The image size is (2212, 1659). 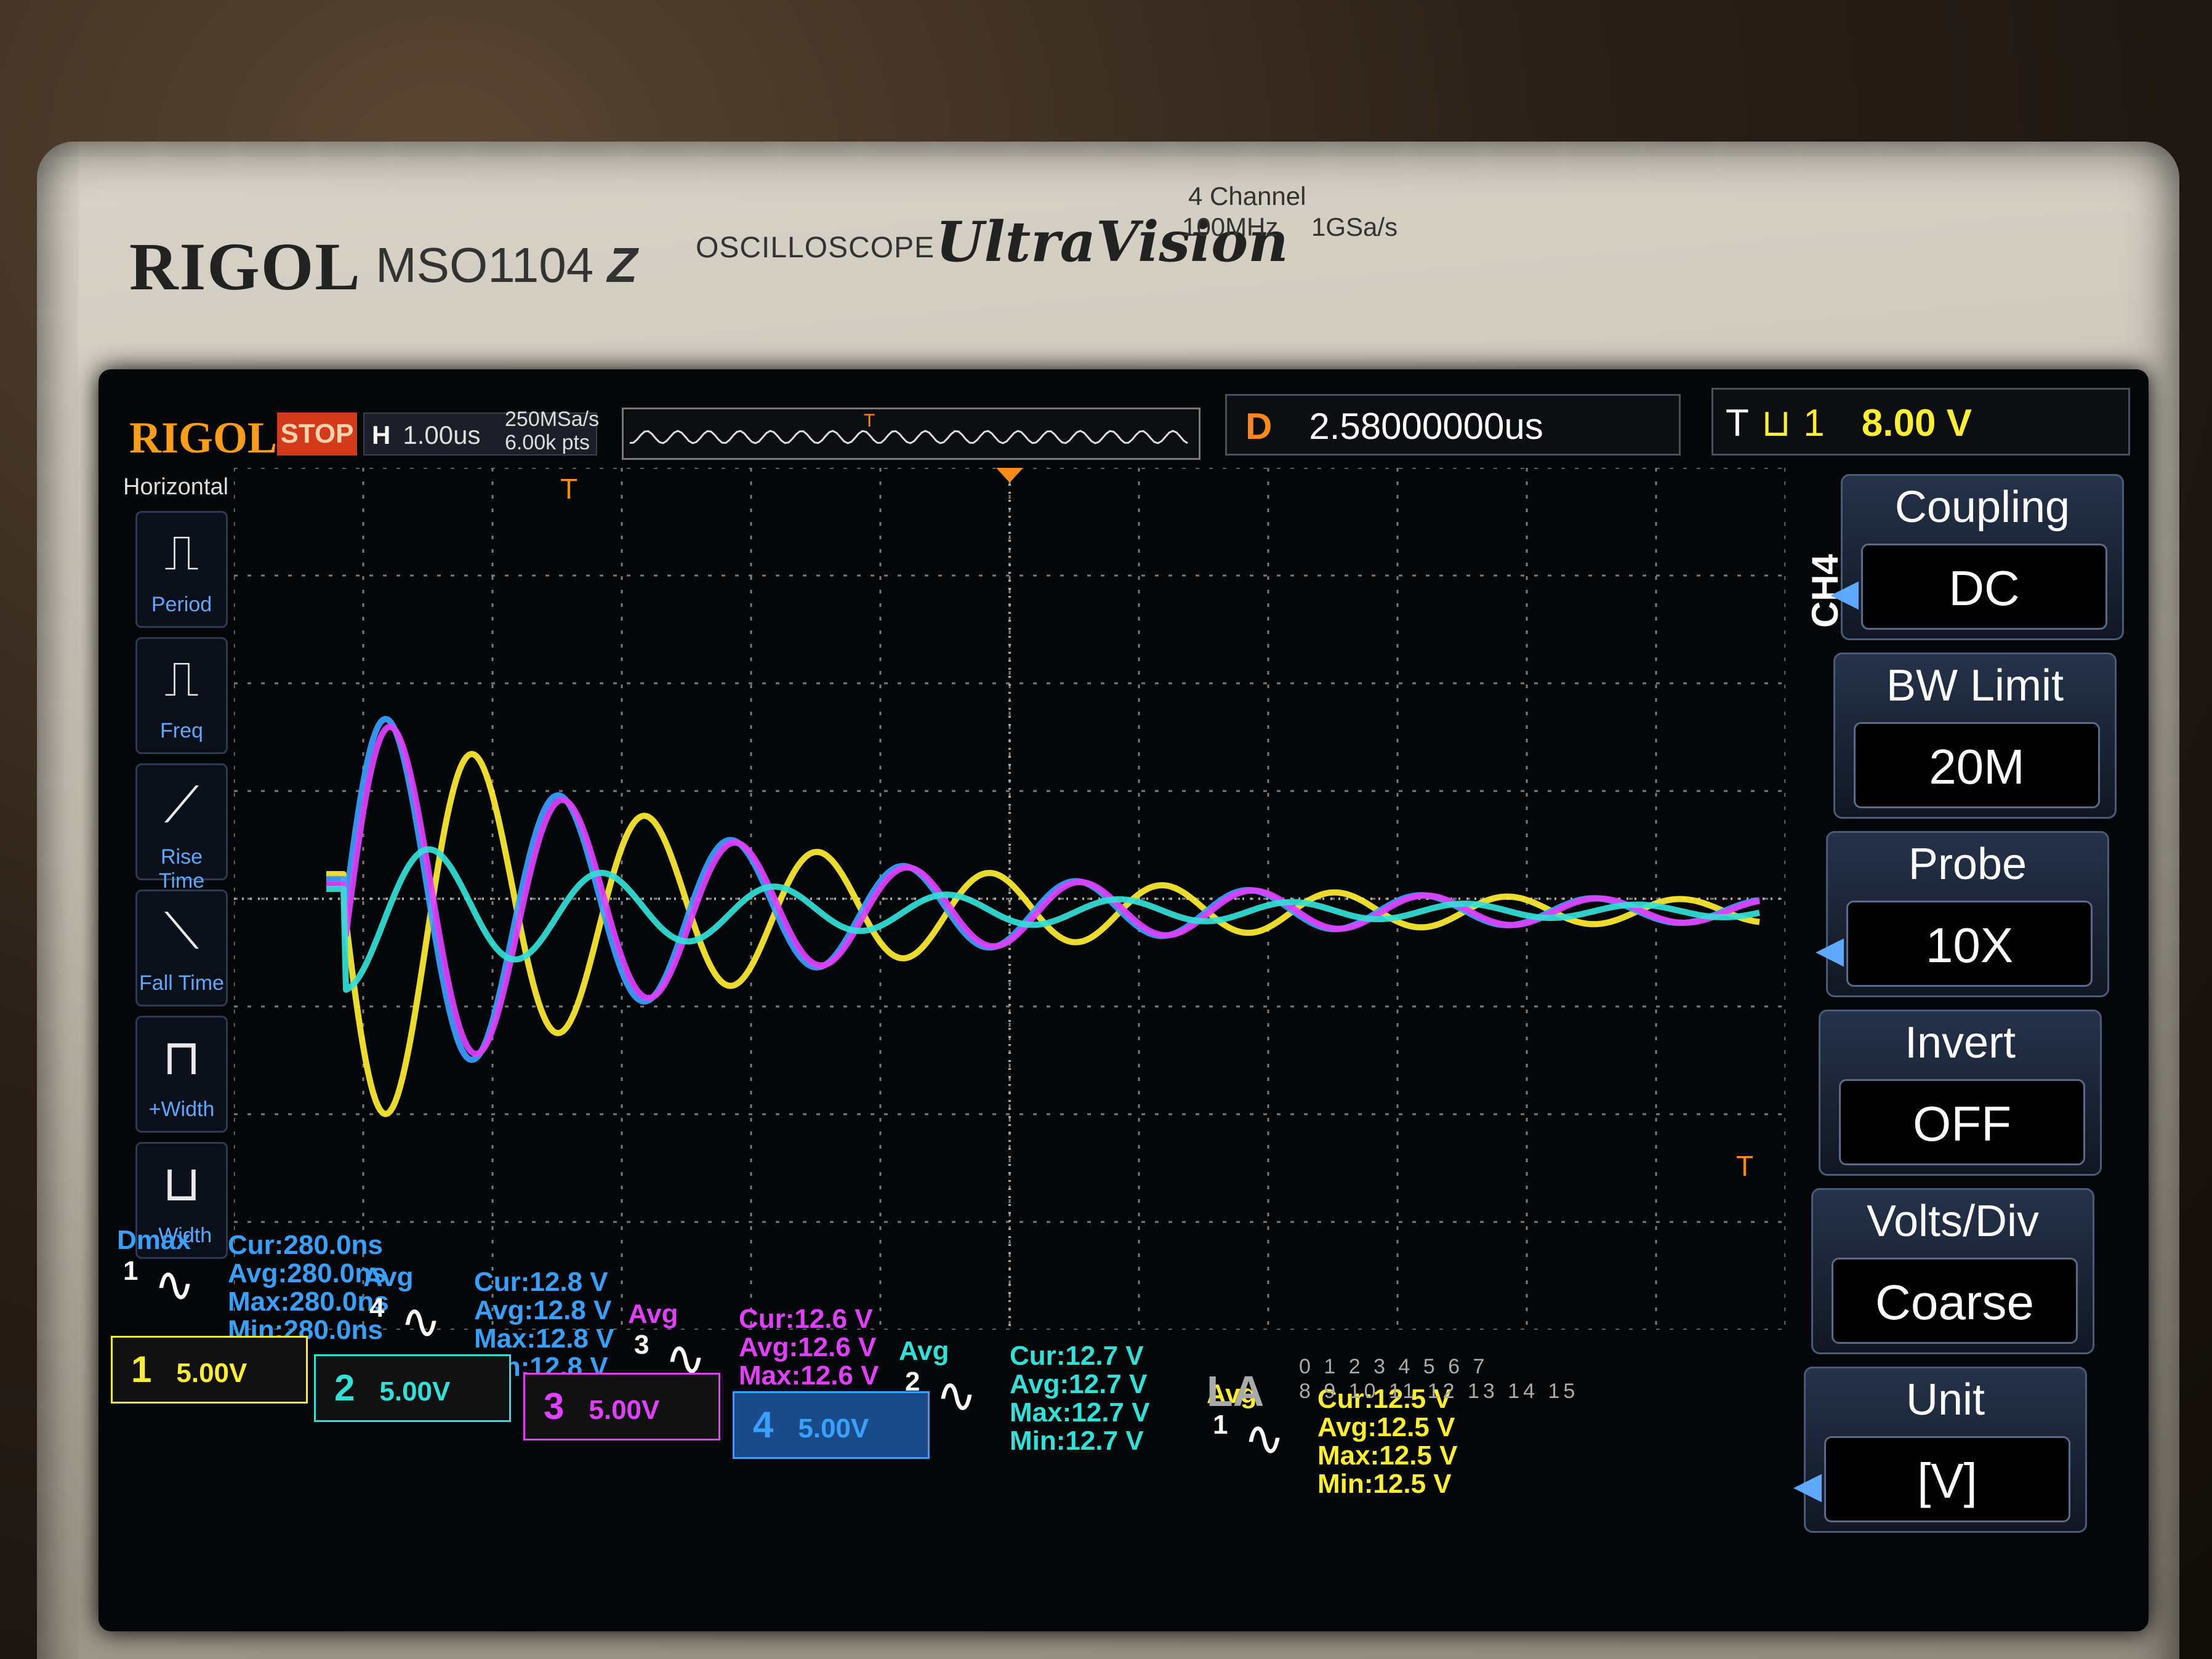 I want to click on measurement-line: Max:12.8 V, so click(x=544, y=1339).